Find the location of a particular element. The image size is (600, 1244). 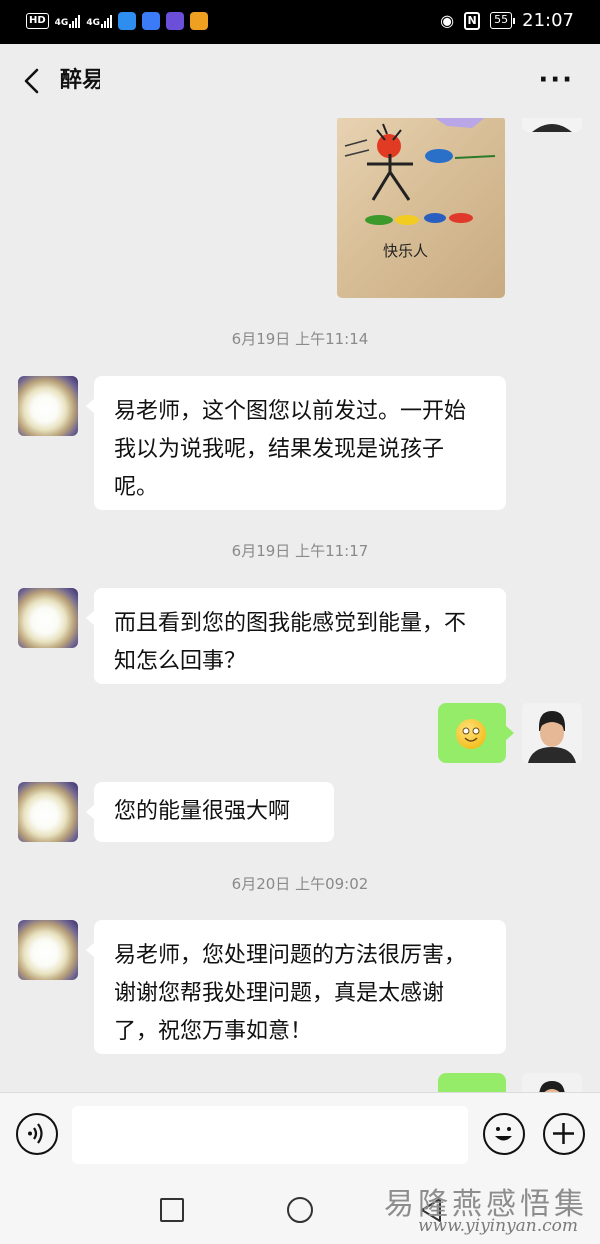

recent-apps-button is located at coordinates (172, 1210).